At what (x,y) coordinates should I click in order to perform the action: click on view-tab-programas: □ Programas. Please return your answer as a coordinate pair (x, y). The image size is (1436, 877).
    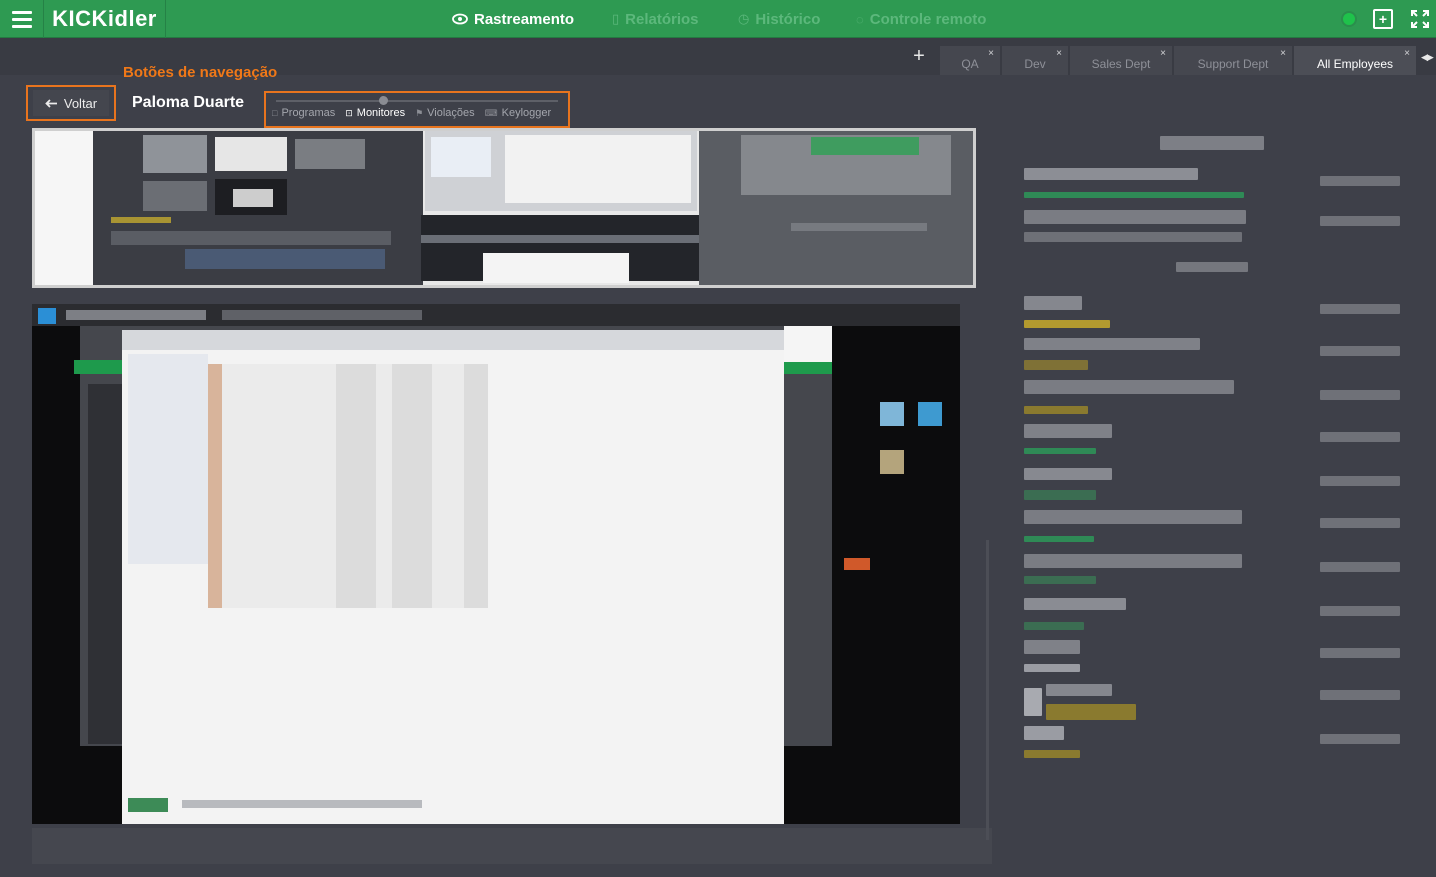
    Looking at the image, I should click on (303, 113).